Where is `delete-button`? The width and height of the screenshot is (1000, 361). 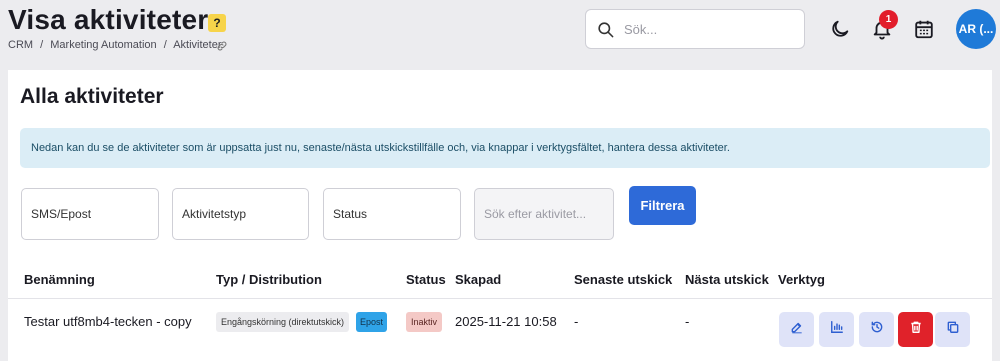
delete-button is located at coordinates (915, 329).